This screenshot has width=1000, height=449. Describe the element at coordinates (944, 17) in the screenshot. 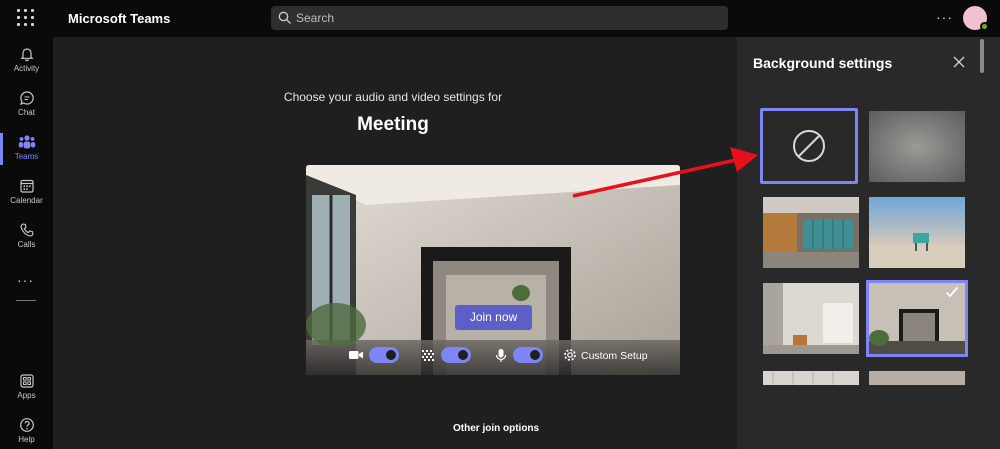

I see `more-options-icon: ···` at that location.